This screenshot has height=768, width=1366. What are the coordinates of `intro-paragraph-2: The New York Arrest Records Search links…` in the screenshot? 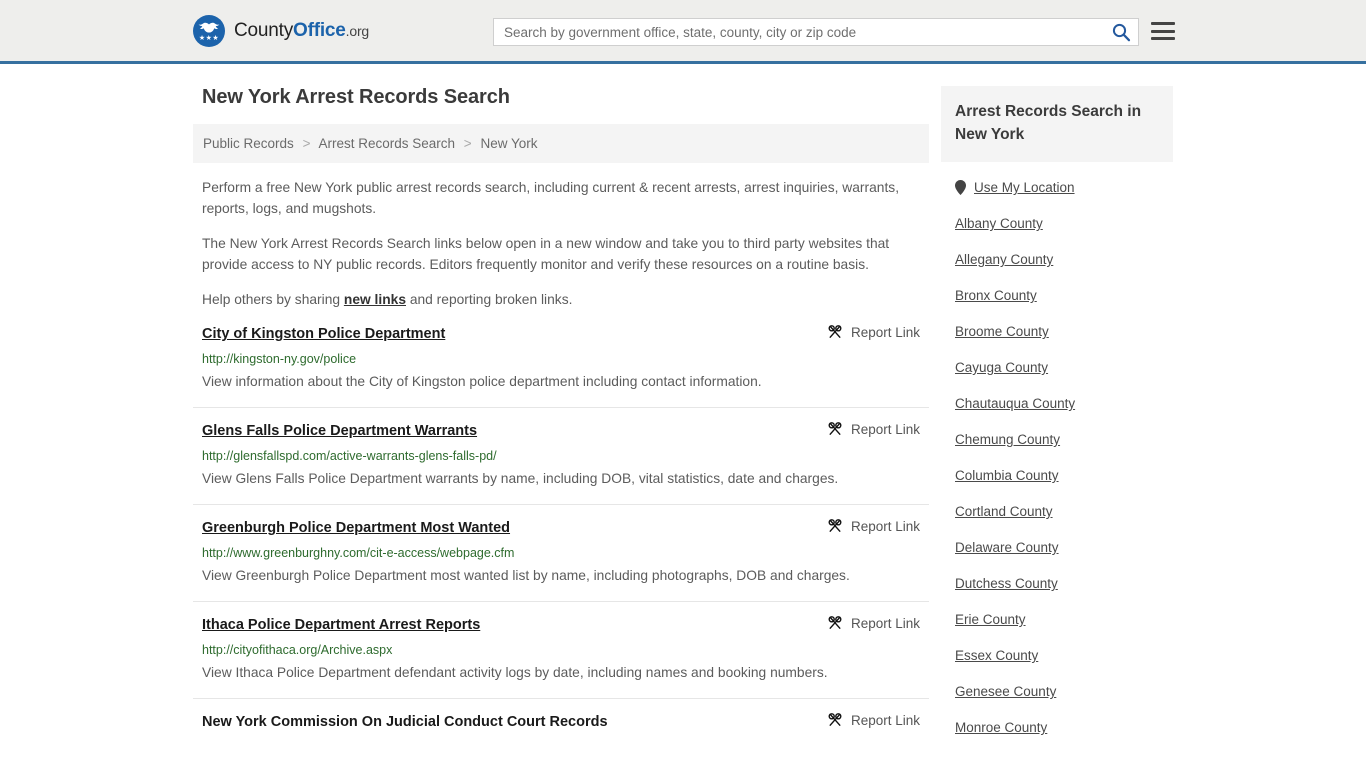 It's located at (546, 254).